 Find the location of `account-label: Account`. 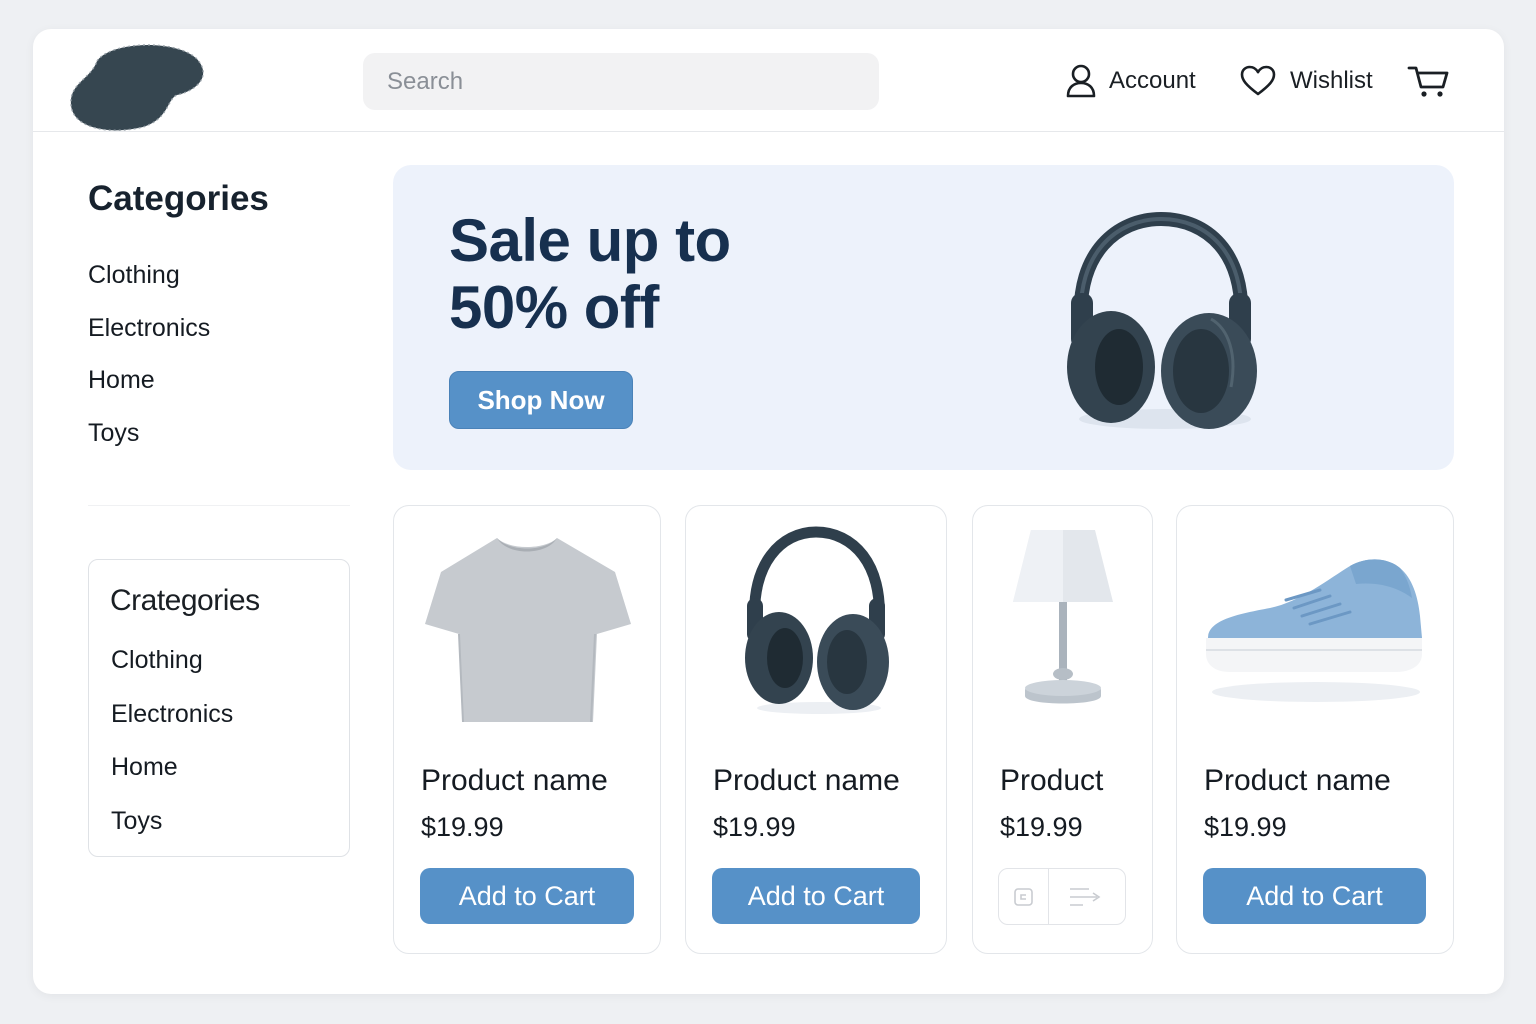

account-label: Account is located at coordinates (1152, 80).